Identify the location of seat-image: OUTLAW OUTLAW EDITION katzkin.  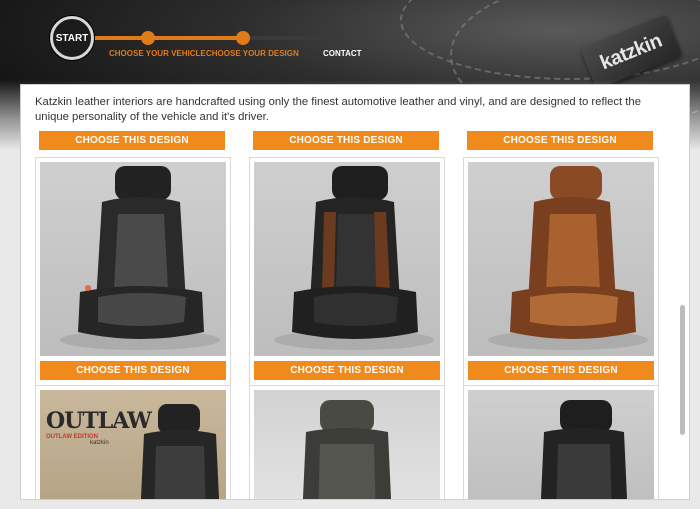
(133, 444).